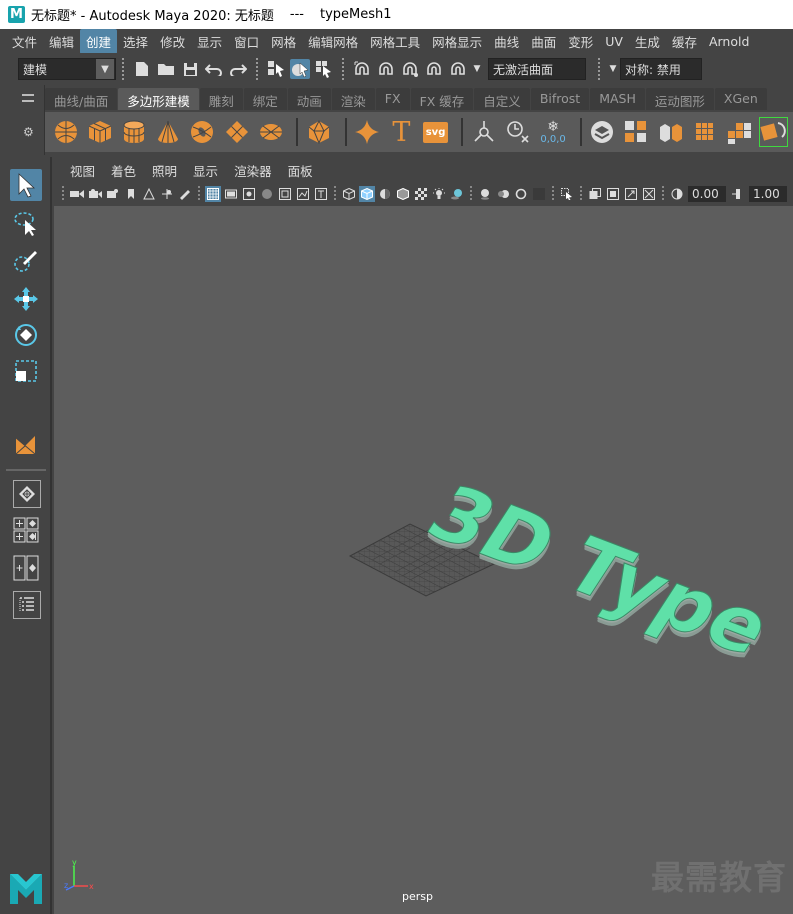  What do you see at coordinates (485, 194) in the screenshot?
I see `screen-space-ao-icon` at bounding box center [485, 194].